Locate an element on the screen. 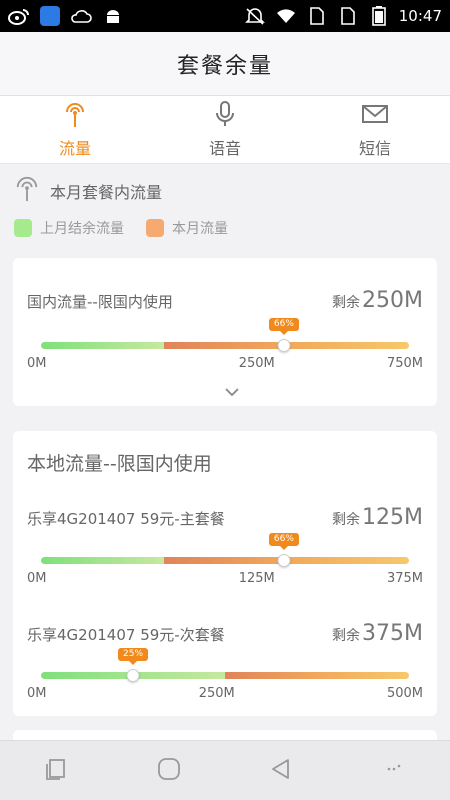 This screenshot has width=450, height=800. tab-sms: 短信 is located at coordinates (375, 129).